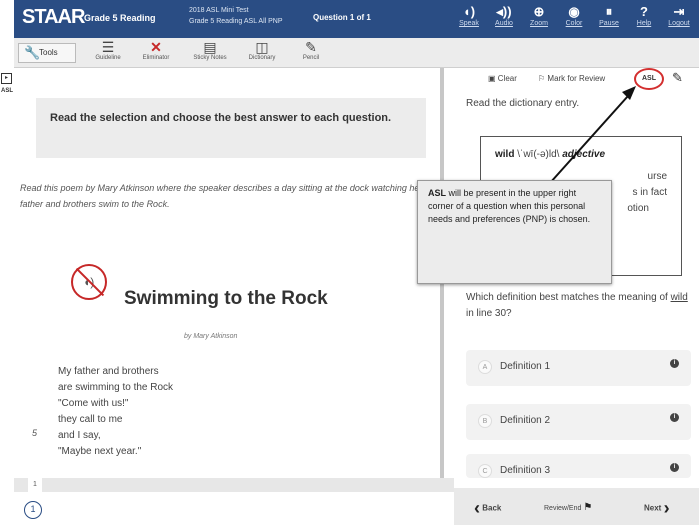  I want to click on back-button: ‹ Back, so click(487, 508).